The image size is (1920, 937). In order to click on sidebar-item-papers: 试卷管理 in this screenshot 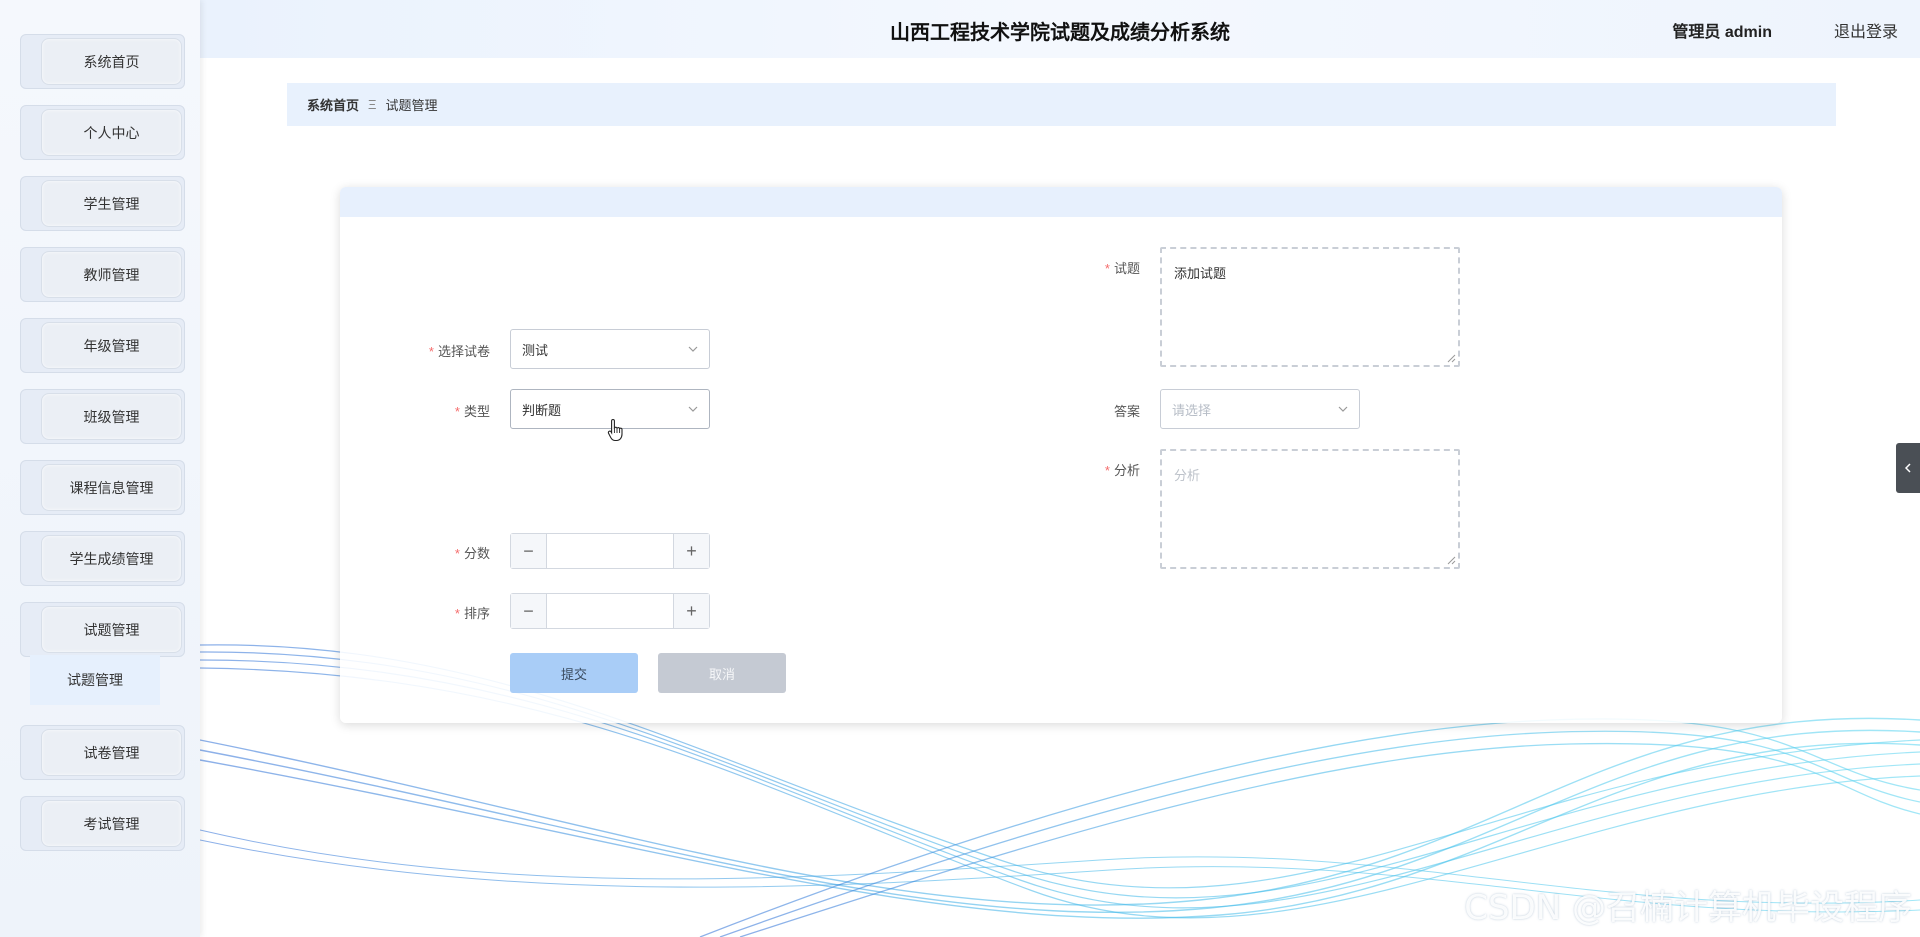, I will do `click(102, 752)`.